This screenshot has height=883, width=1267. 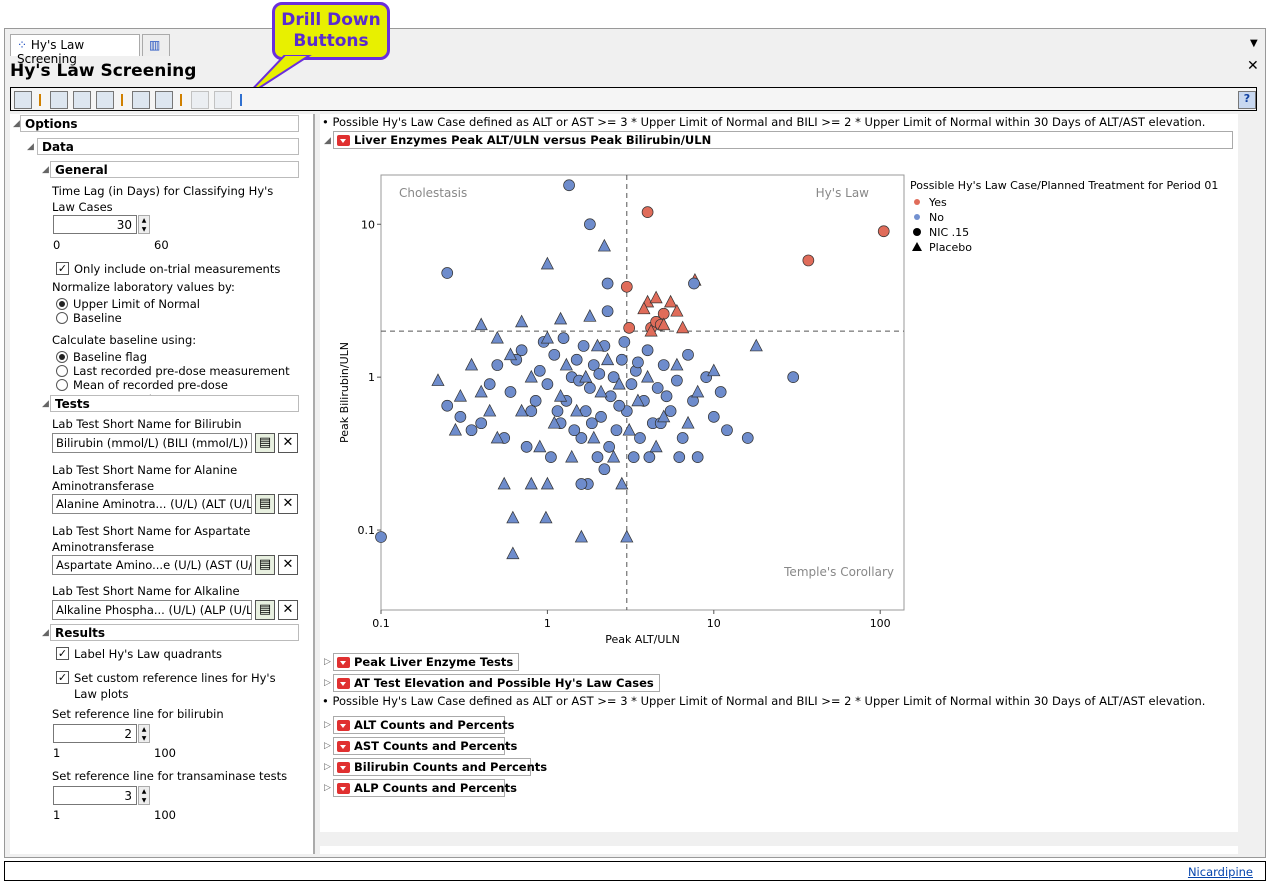 What do you see at coordinates (152, 443) in the screenshot?
I see `bilirubin-test-field: Bilirubin (mmol/L) (BILI (mmol/L))` at bounding box center [152, 443].